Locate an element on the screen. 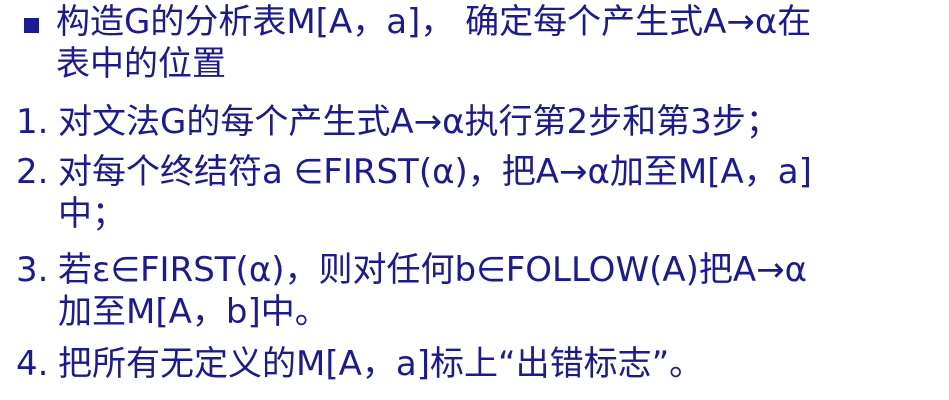 This screenshot has width=949, height=400. step-number-1: 1. is located at coordinates (32, 122).